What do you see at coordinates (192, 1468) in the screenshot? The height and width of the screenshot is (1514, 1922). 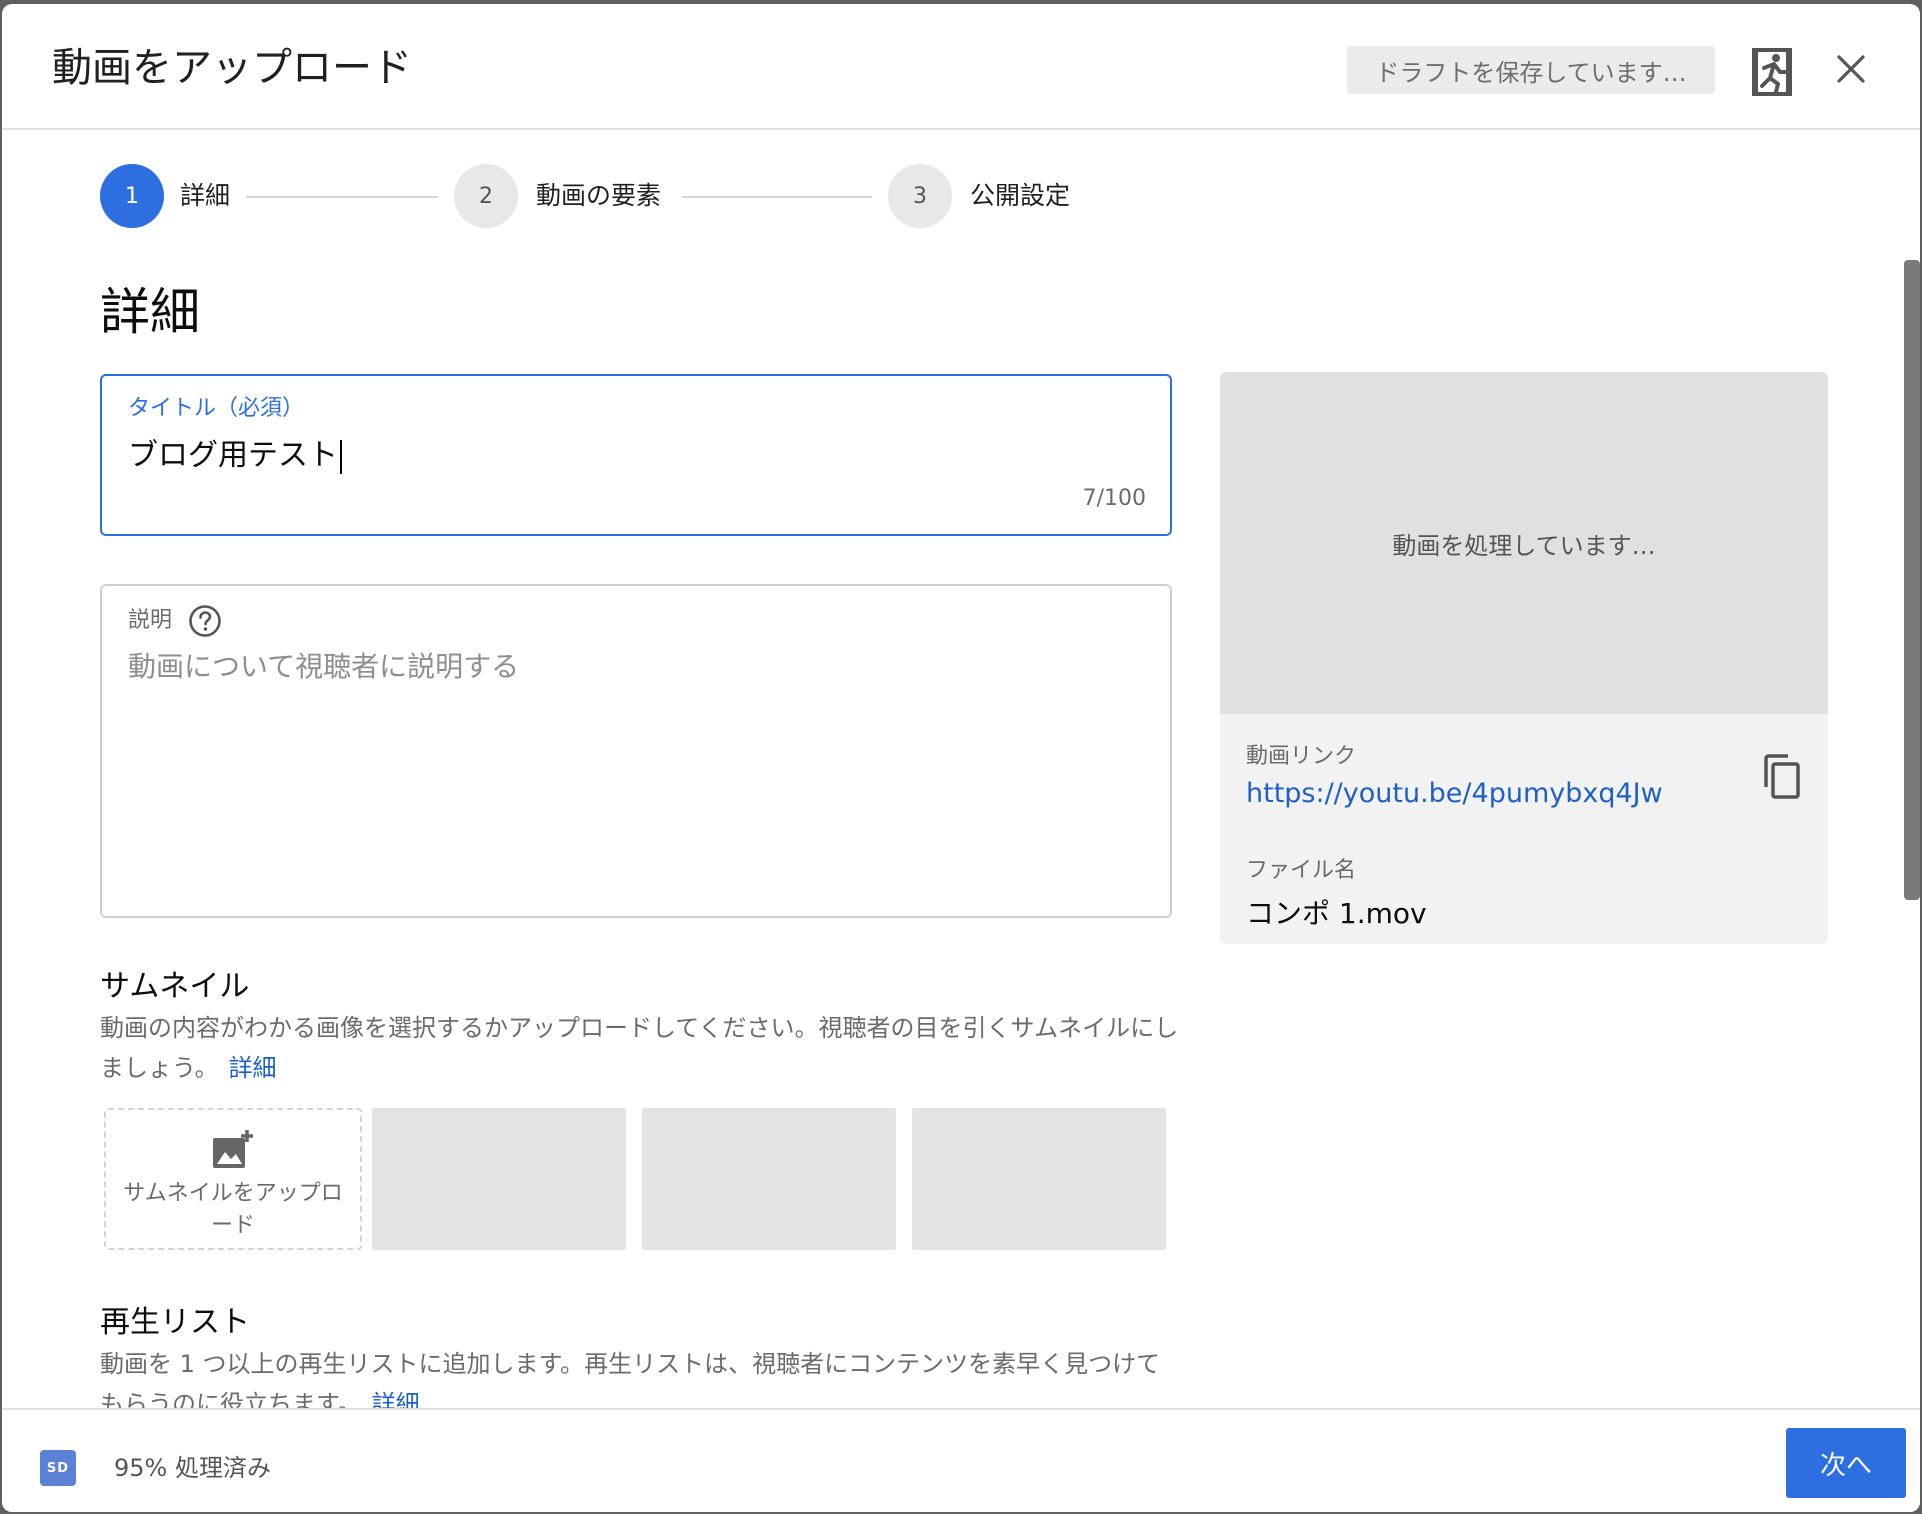 I see `processing-status: 95% 処理済み` at bounding box center [192, 1468].